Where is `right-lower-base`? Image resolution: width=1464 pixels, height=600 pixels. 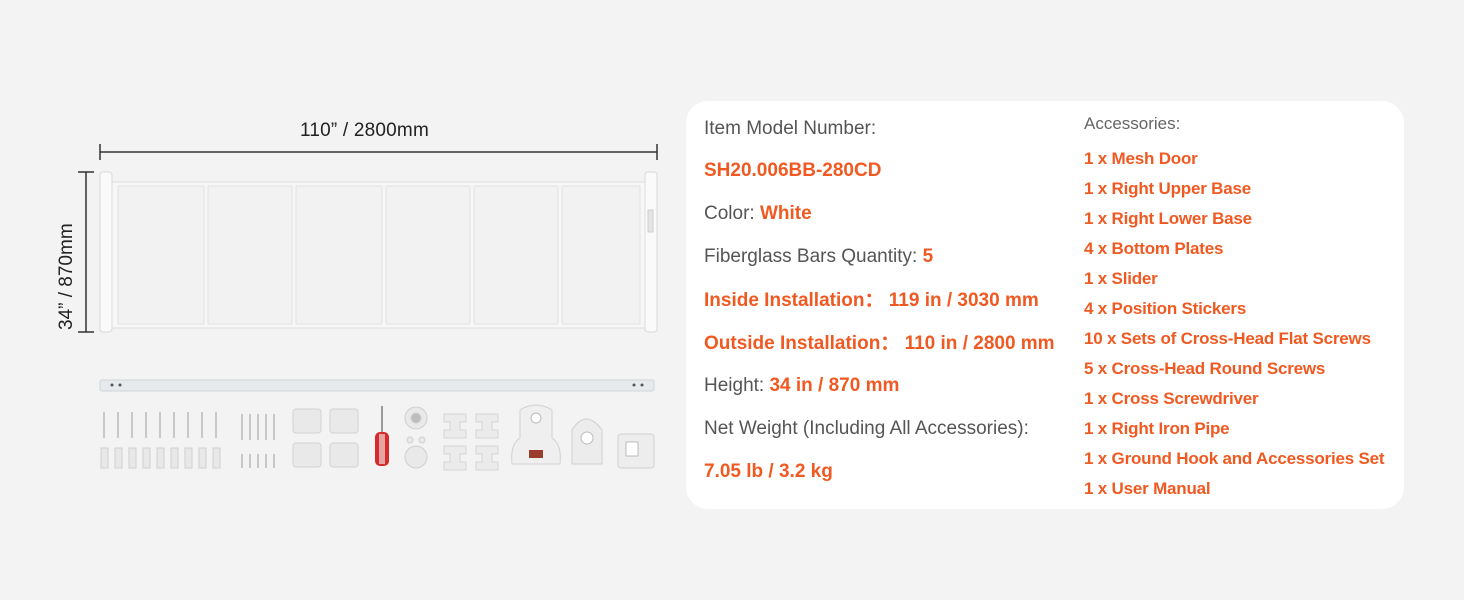 right-lower-base is located at coordinates (587, 441).